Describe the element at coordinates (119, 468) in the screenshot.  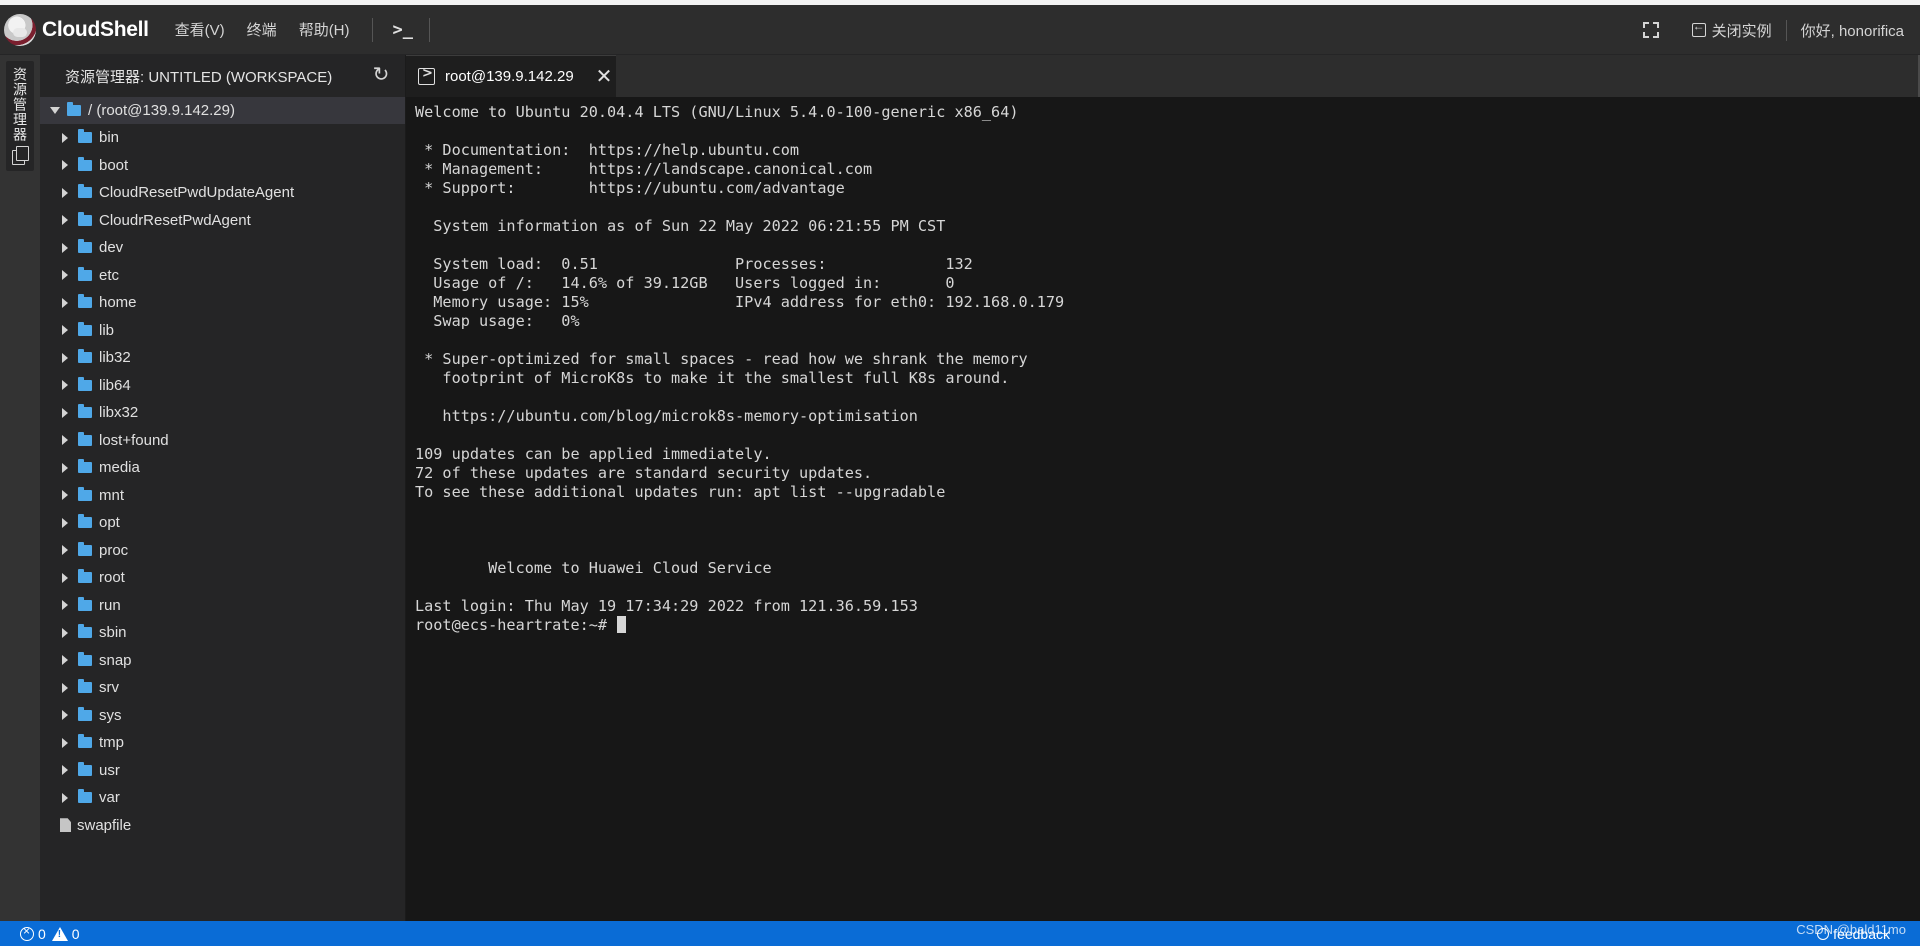
I see `tree-folder-label: media` at that location.